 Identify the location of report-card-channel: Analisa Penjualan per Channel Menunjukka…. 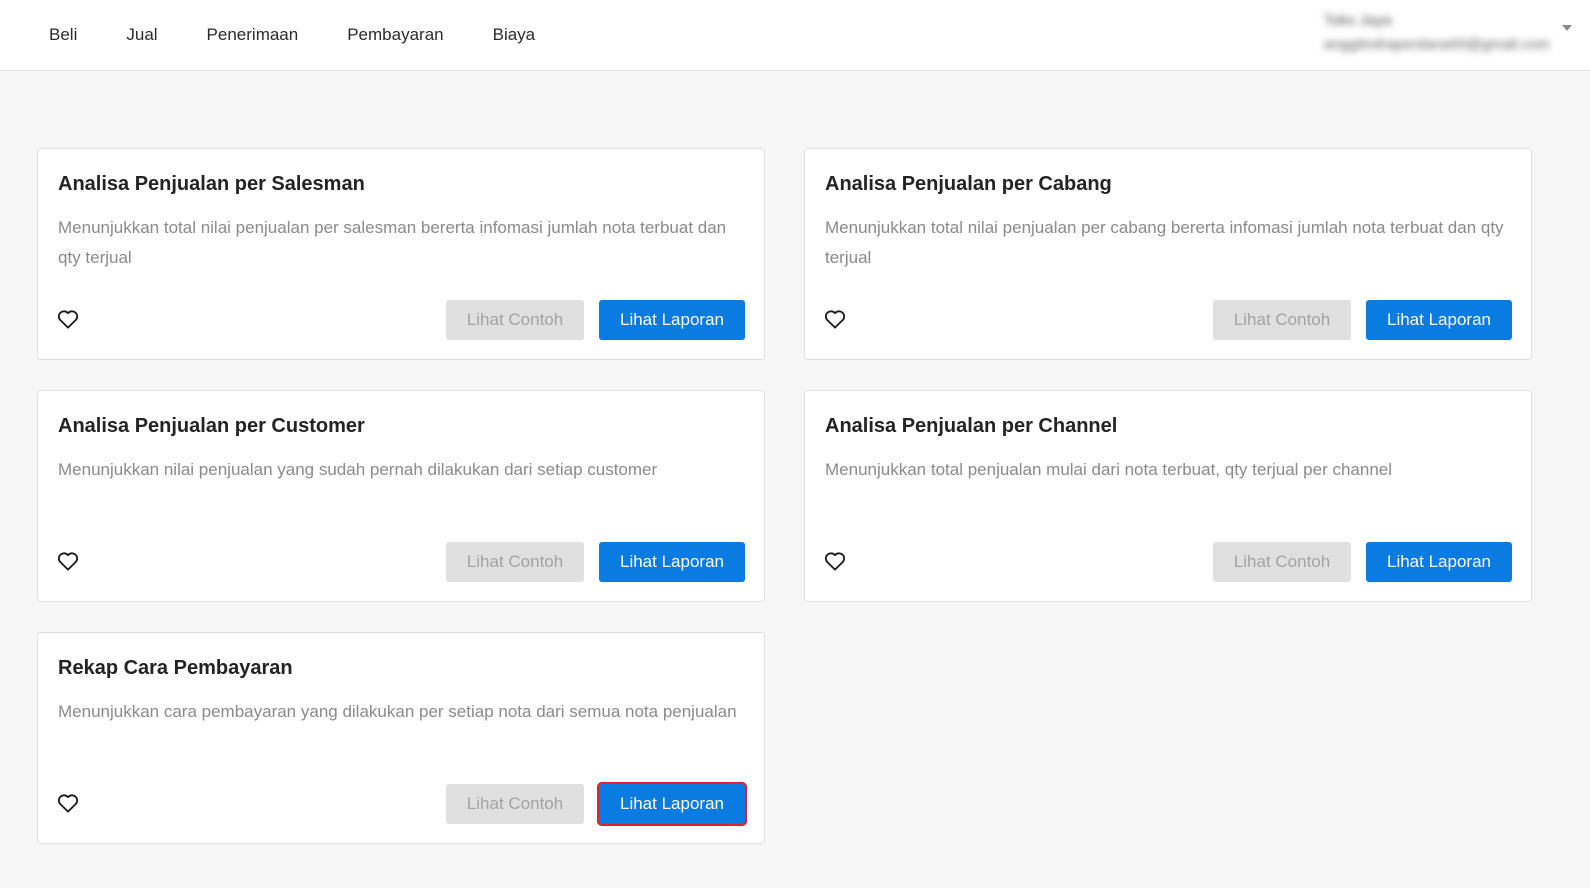
(1168, 496).